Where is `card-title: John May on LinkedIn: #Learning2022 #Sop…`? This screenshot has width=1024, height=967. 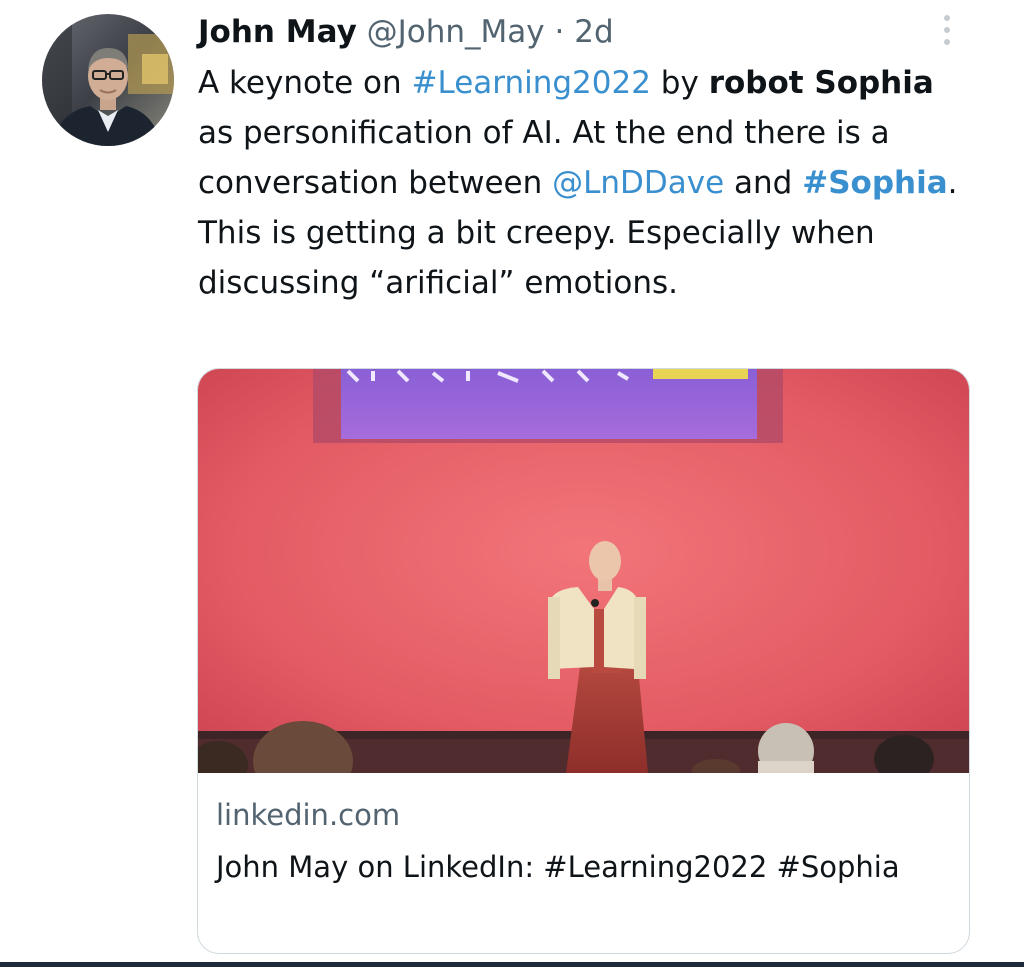 card-title: John May on LinkedIn: #Learning2022 #Sop… is located at coordinates (576, 867).